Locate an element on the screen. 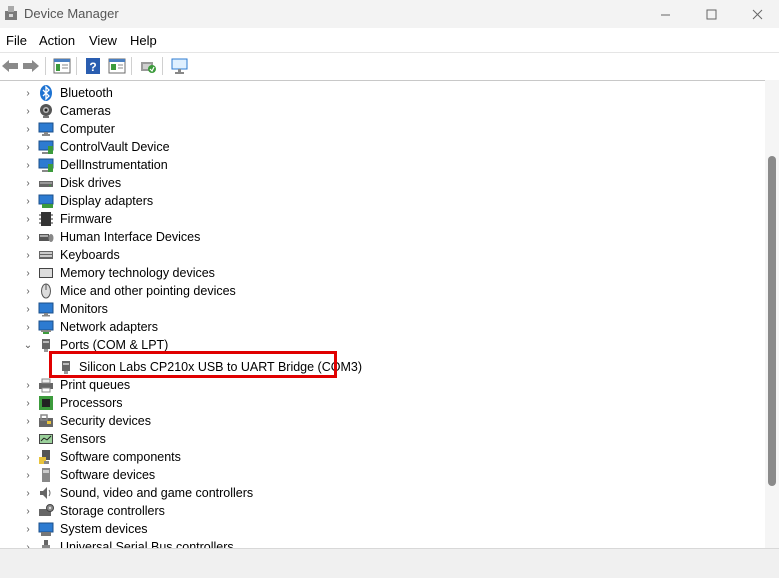 Image resolution: width=779 pixels, height=578 pixels. minimize-button is located at coordinates (665, 14).